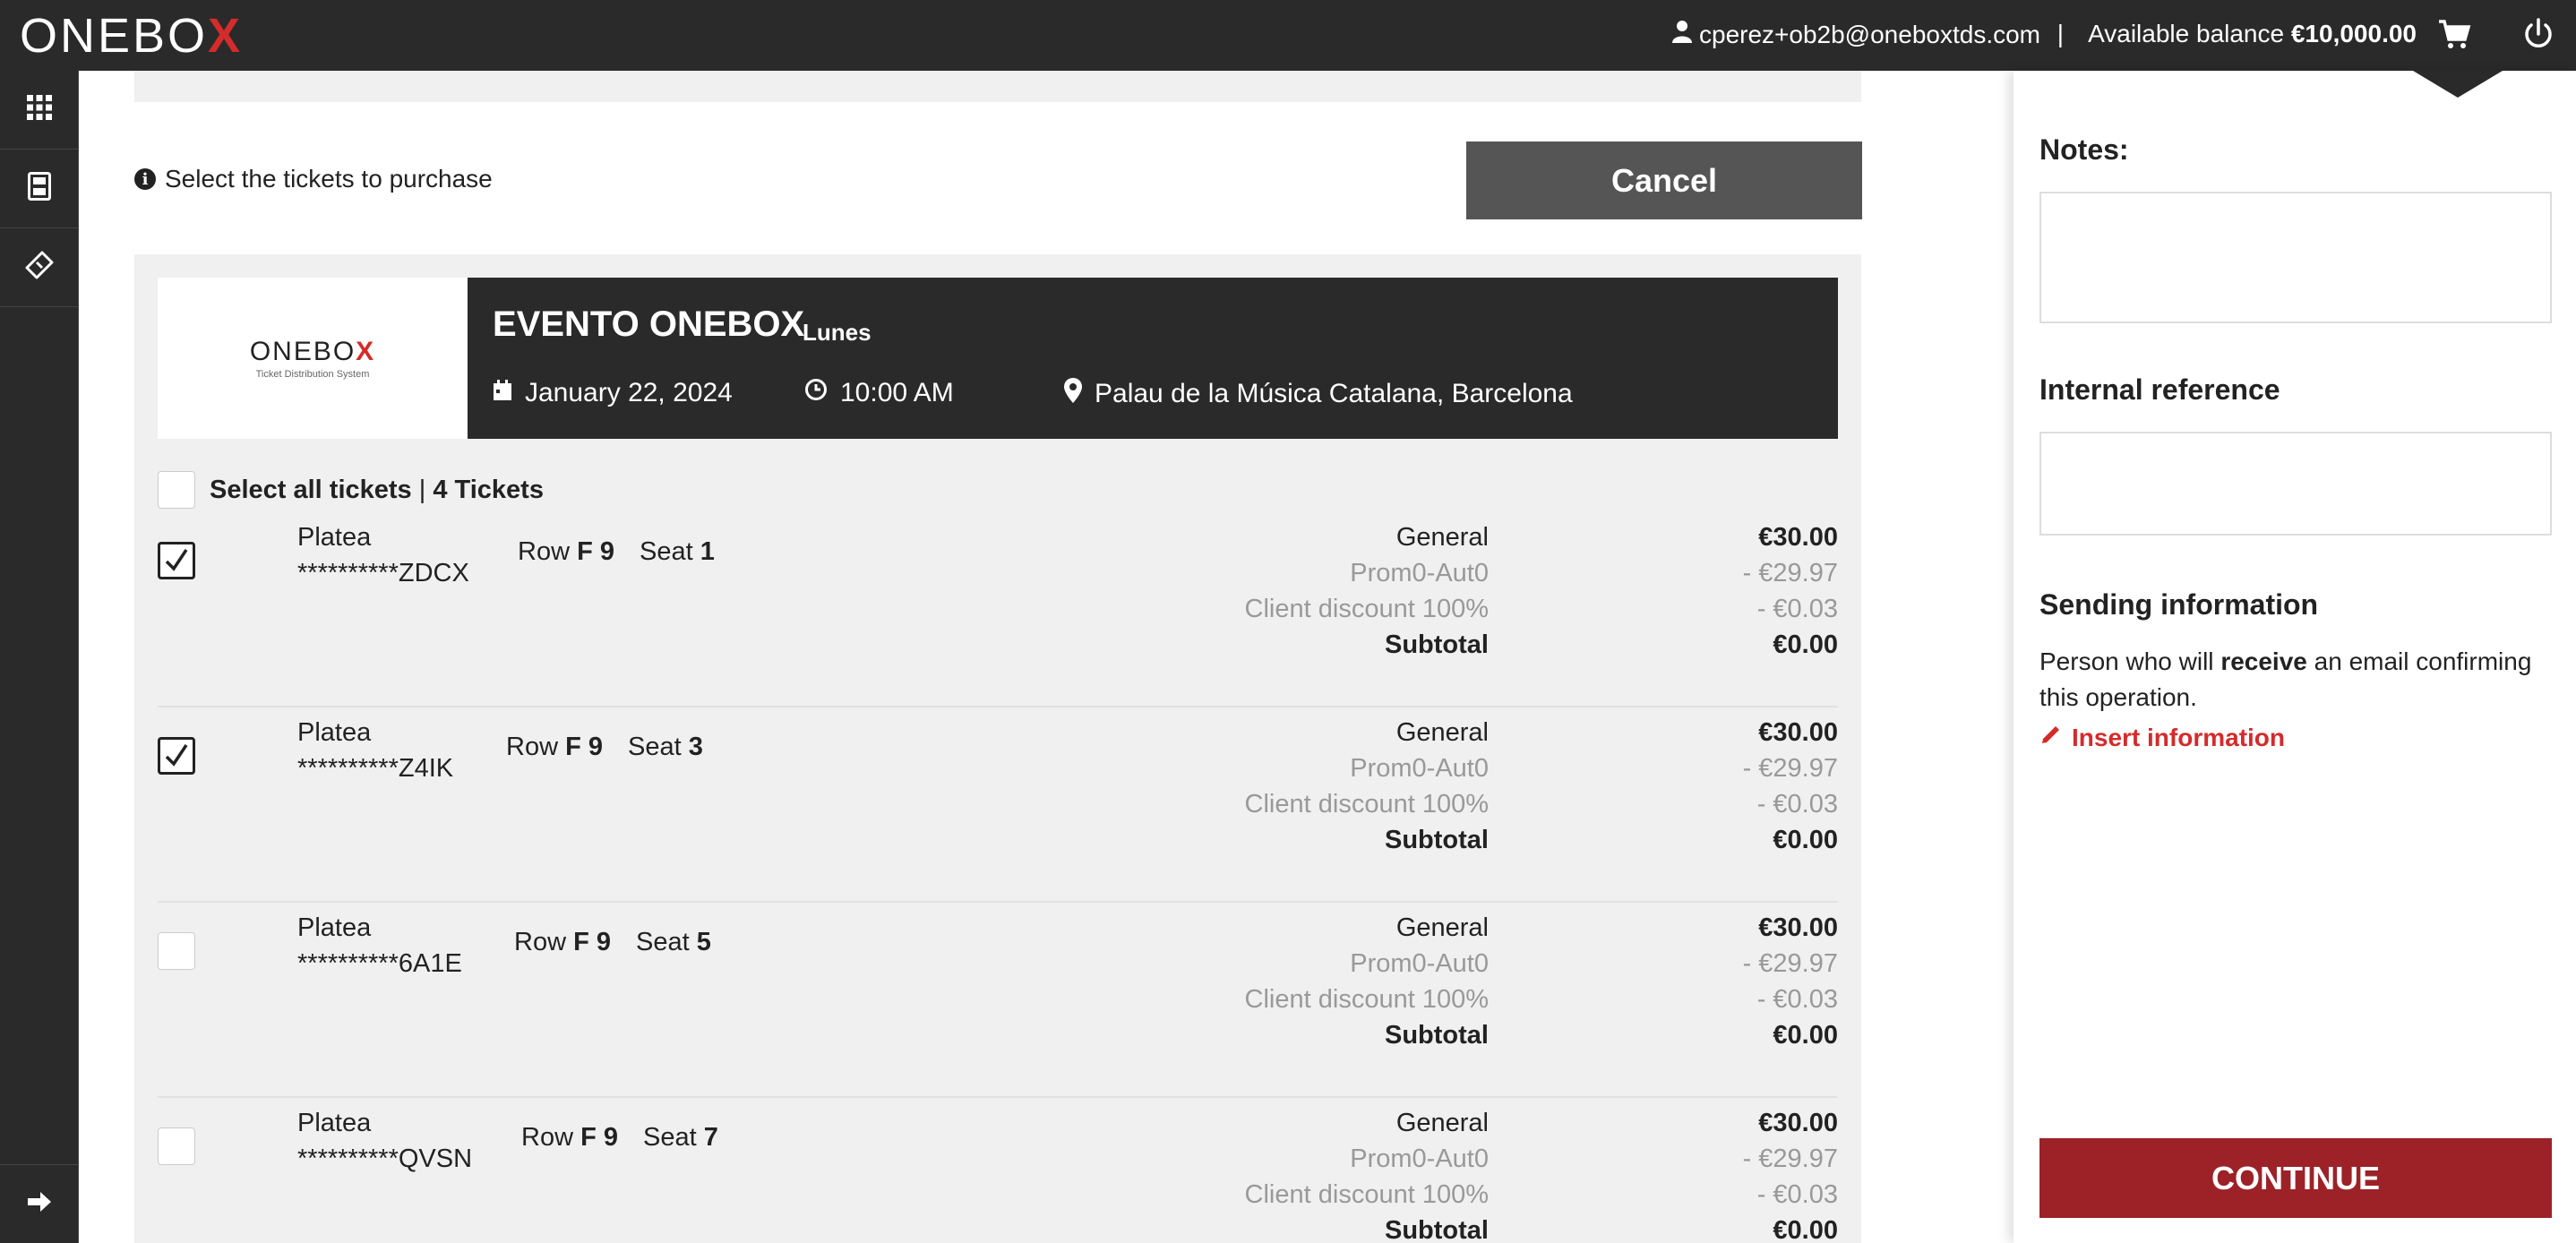  I want to click on panel-caret, so click(2458, 84).